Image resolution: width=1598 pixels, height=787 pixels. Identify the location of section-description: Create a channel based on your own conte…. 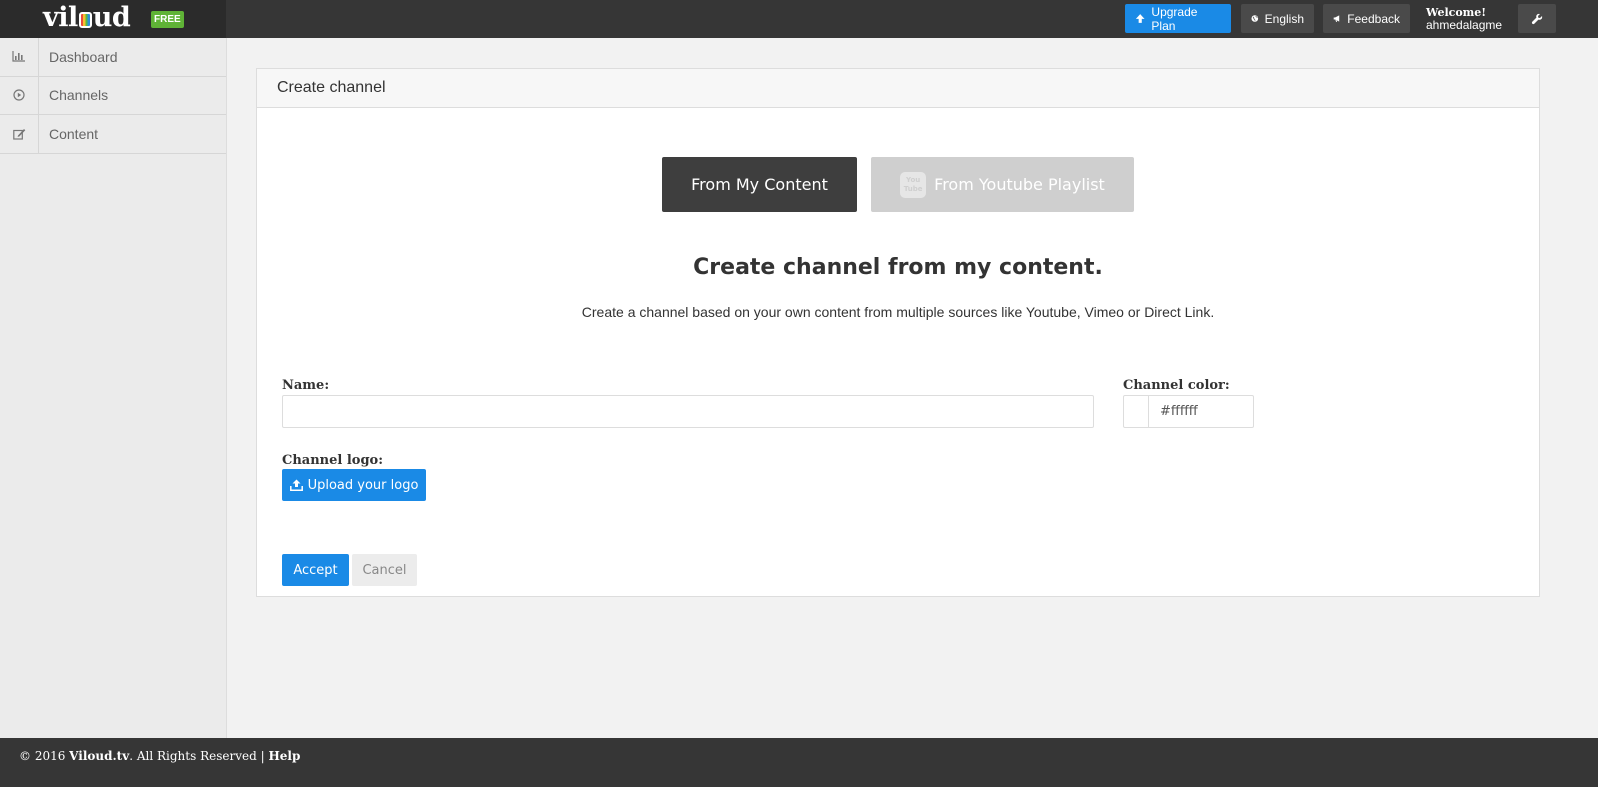
(898, 312).